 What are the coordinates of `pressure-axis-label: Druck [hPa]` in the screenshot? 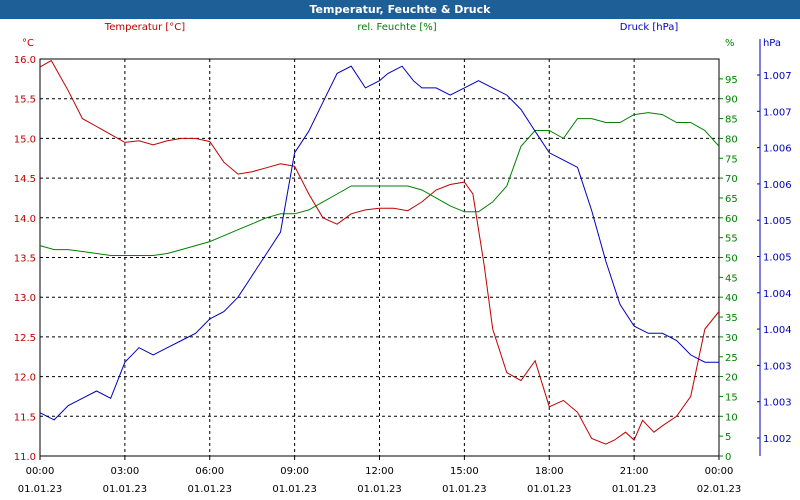 It's located at (649, 27).